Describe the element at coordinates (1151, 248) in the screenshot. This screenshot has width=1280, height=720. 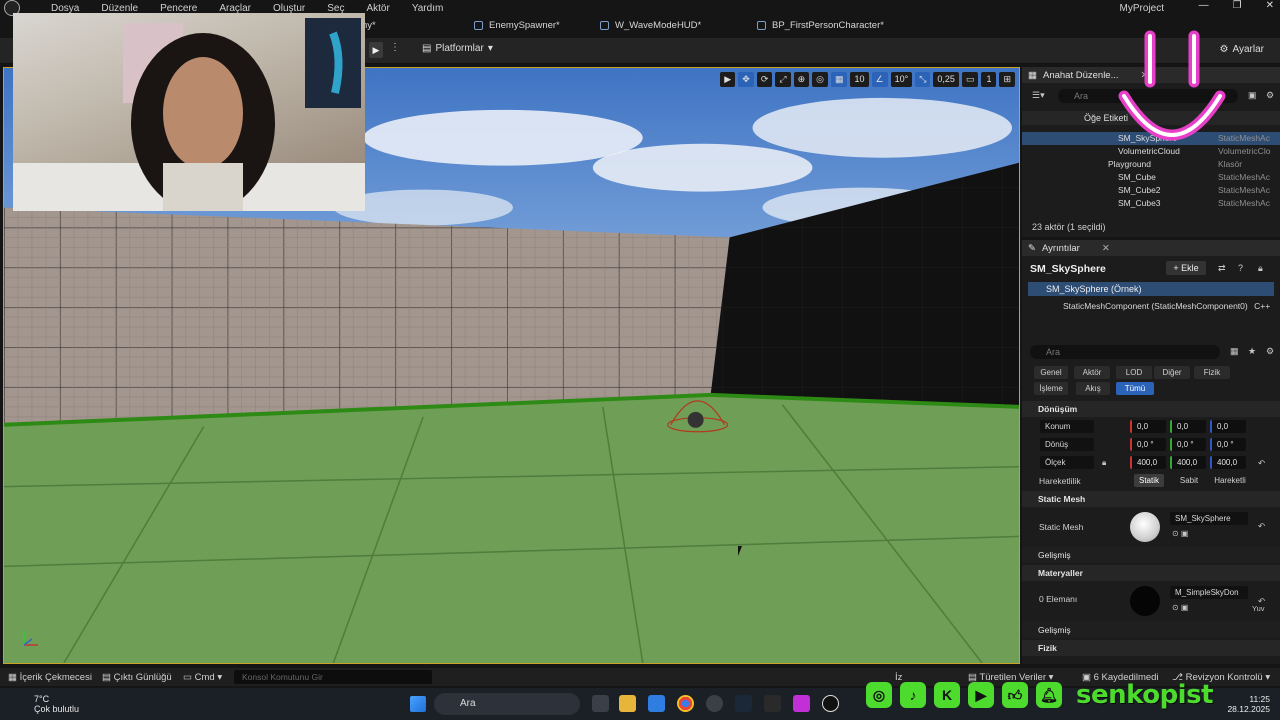
I see `details-tab: ✎ Ayrıntılar ✕` at that location.